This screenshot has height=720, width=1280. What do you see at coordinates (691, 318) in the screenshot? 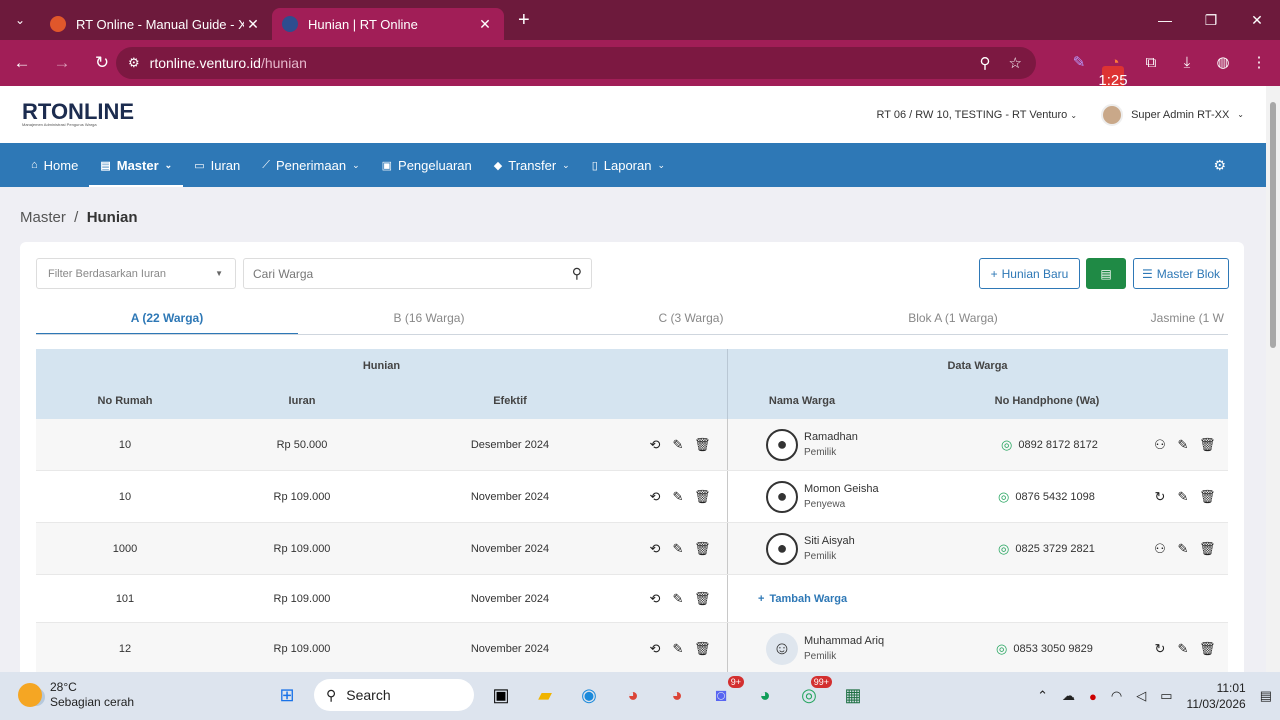
I see `tab-blok-c: C (3 Warga)` at bounding box center [691, 318].